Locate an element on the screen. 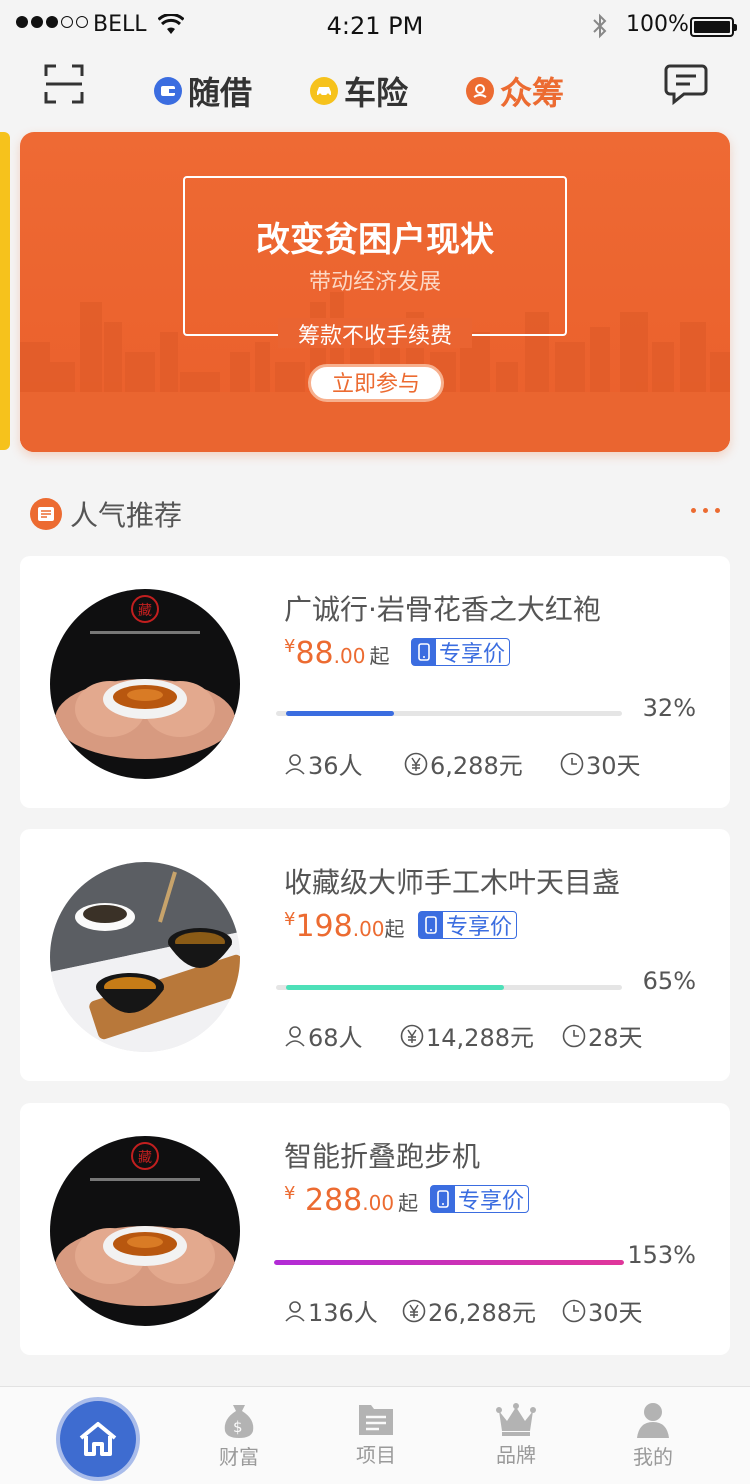 The image size is (750, 1484). tab-wealth: $ 财富 is located at coordinates (239, 1435).